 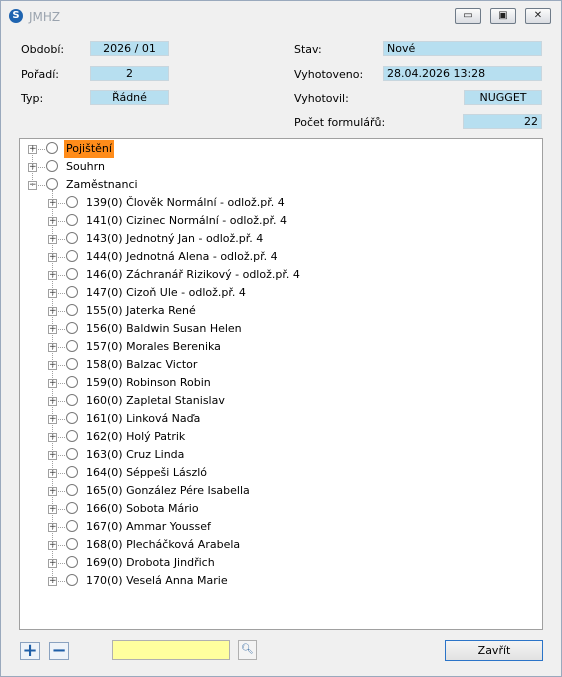 I want to click on obdobi-label: Období:, so click(x=43, y=49).